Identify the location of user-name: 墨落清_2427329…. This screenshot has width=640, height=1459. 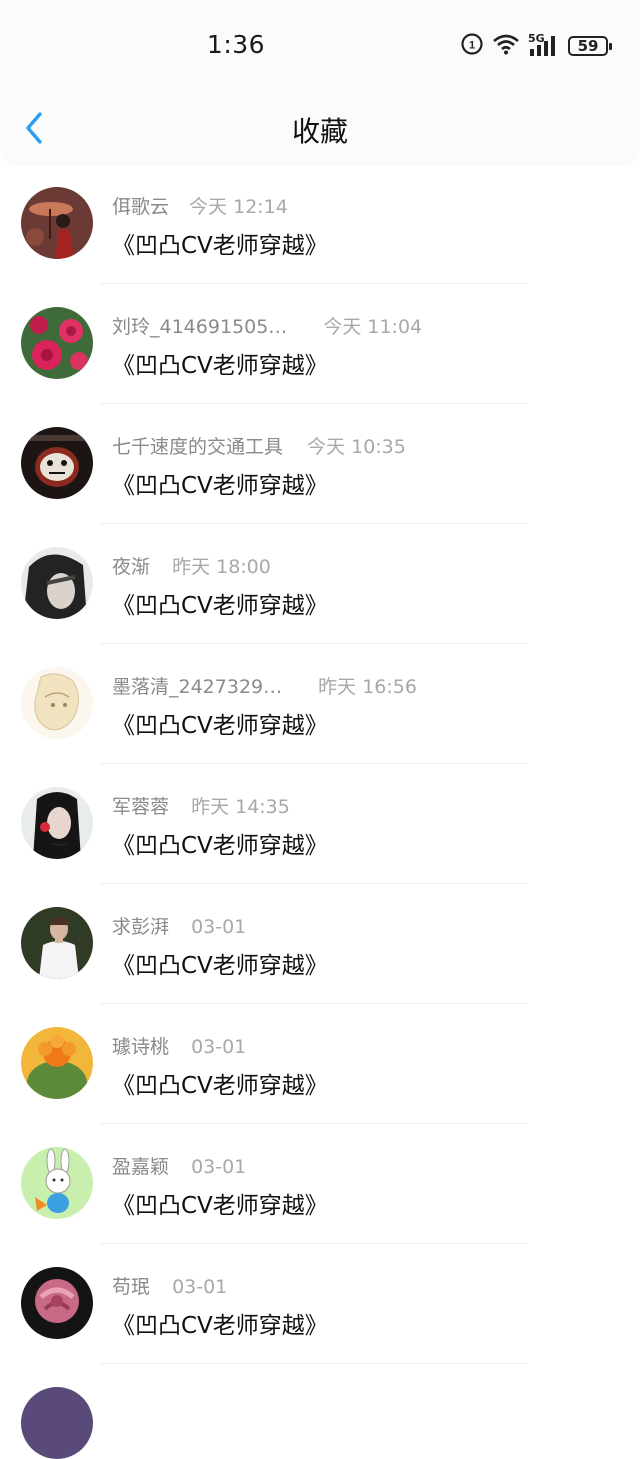
(197, 685).